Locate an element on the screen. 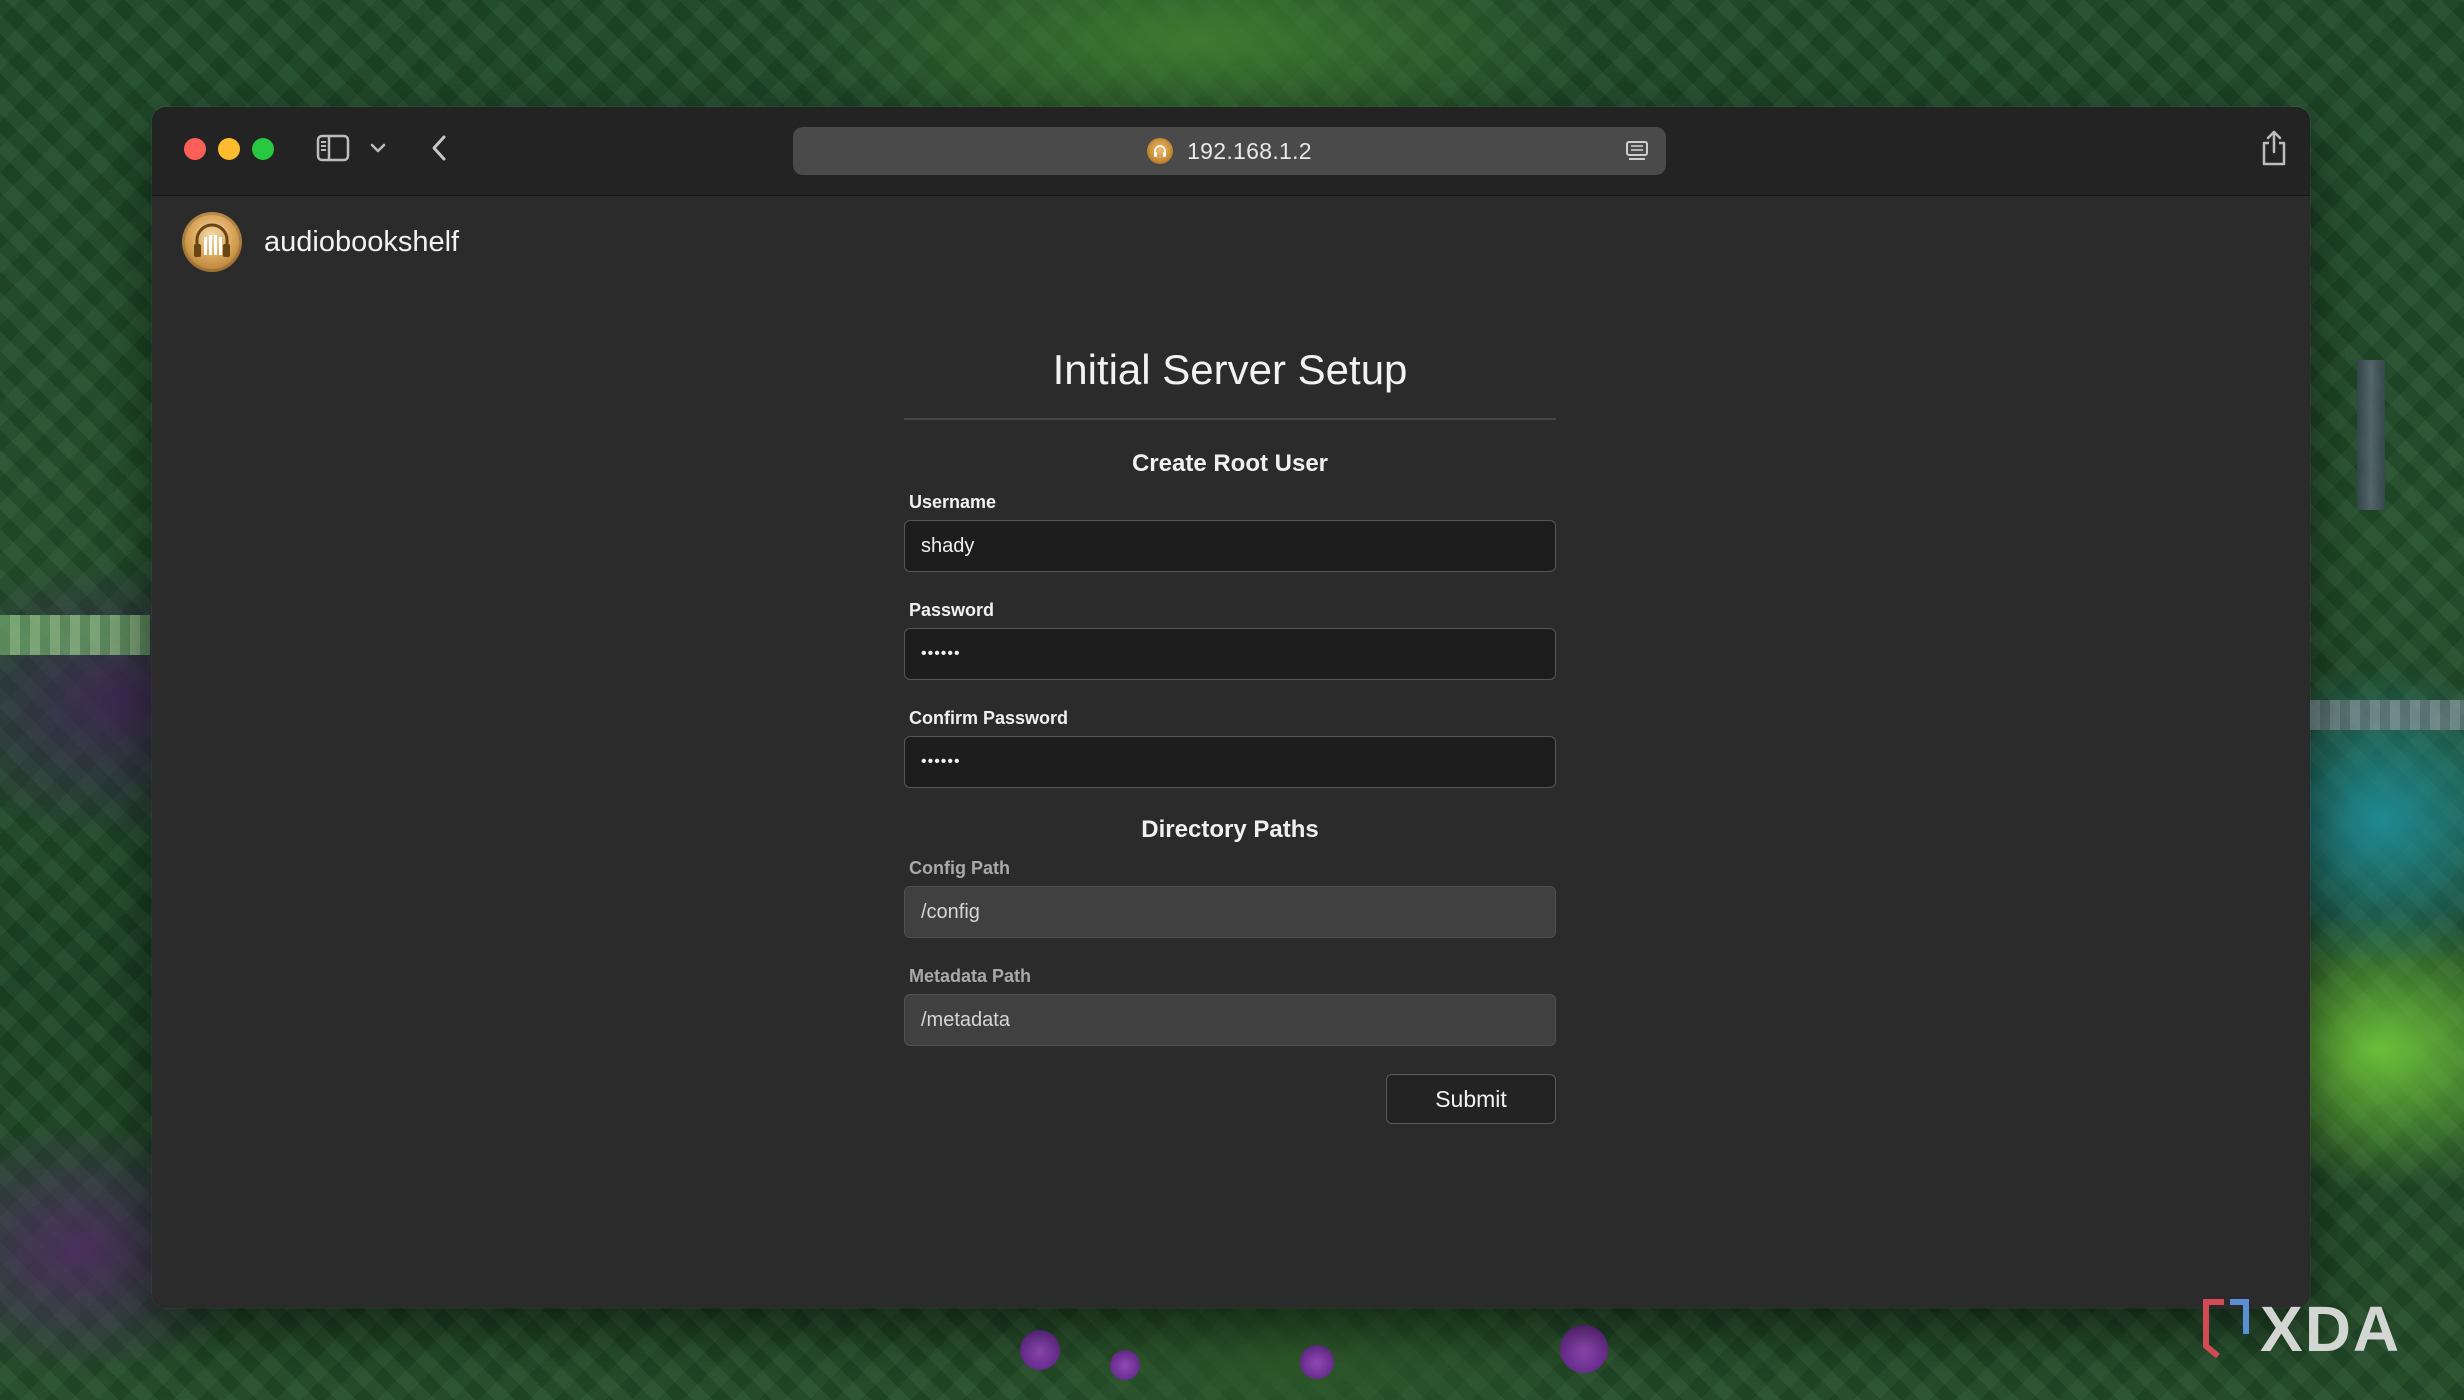  metadata-path-label: Metadata Path is located at coordinates (970, 976).